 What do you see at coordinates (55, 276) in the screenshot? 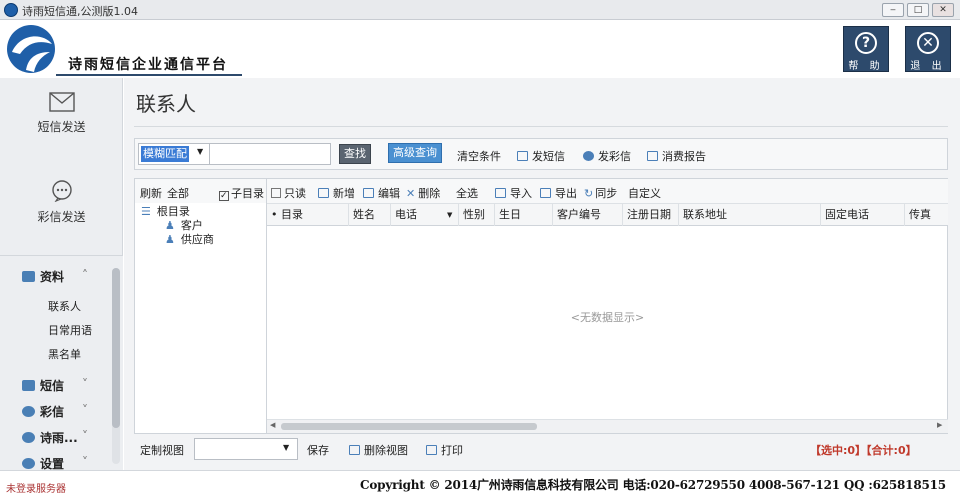
I see `accordion-data: 资料 ˄` at bounding box center [55, 276].